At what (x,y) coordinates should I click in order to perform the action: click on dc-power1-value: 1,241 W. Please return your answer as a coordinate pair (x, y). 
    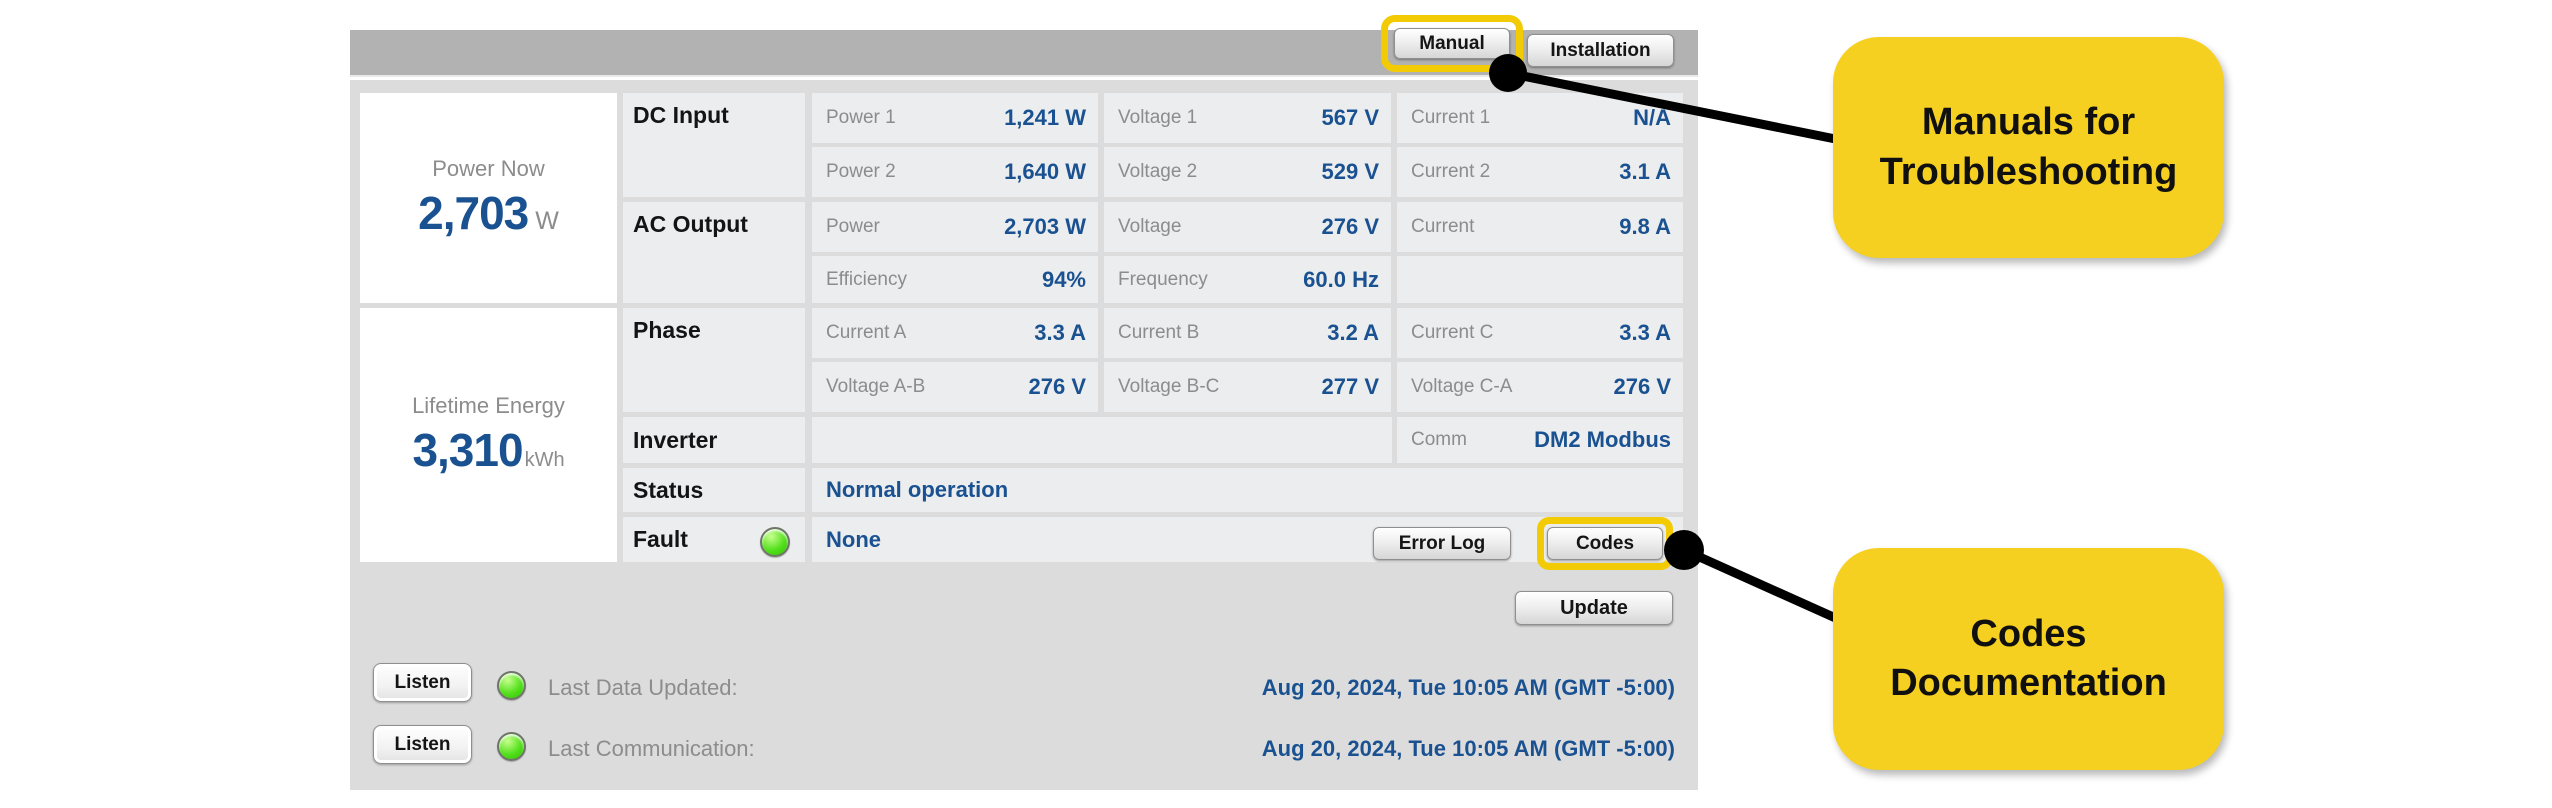
    Looking at the image, I should click on (1045, 117).